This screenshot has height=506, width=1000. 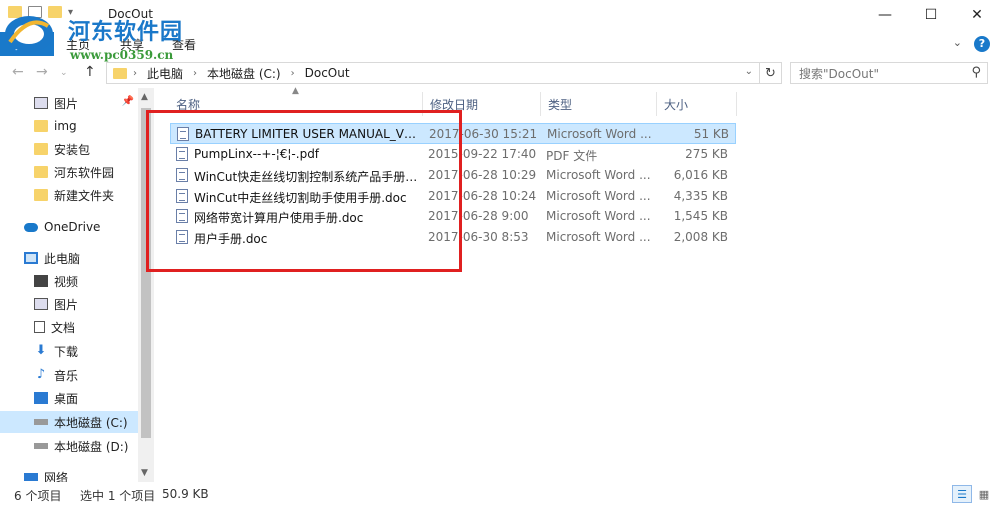 What do you see at coordinates (244, 73) in the screenshot?
I see `breadcrumb-drive-c: 本地磁盘 (C:)` at bounding box center [244, 73].